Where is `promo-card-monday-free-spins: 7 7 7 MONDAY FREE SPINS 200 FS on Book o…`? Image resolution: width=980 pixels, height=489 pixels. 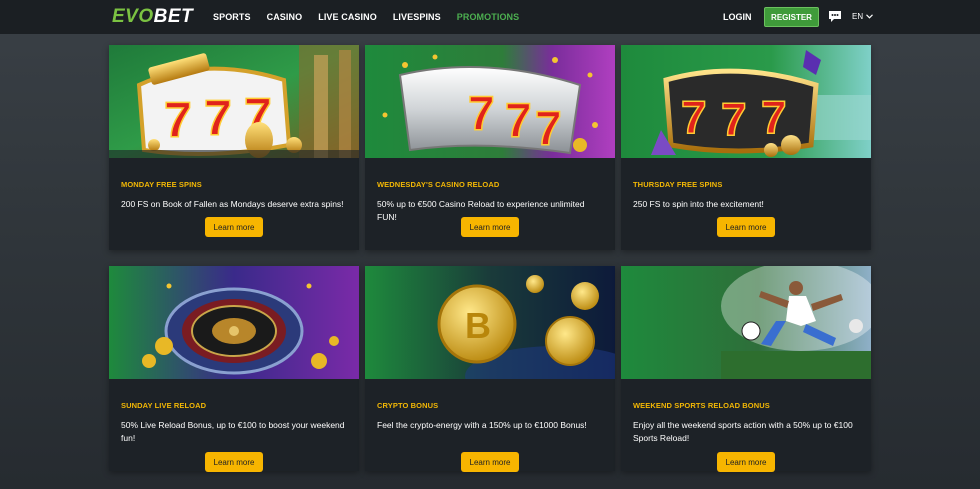
promo-card-monday-free-spins: 7 7 7 MONDAY FREE SPINS 200 FS on Book o… is located at coordinates (234, 147).